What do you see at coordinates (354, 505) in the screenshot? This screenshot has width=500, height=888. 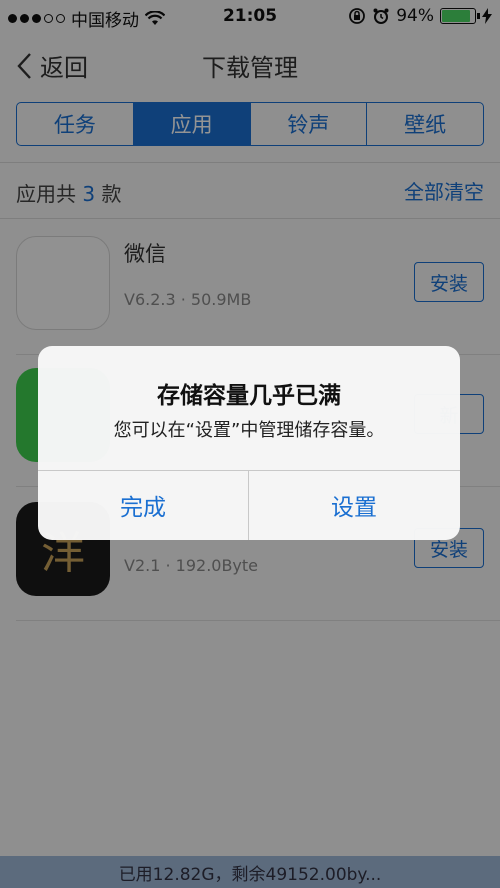 I see `settings-button: 设置` at bounding box center [354, 505].